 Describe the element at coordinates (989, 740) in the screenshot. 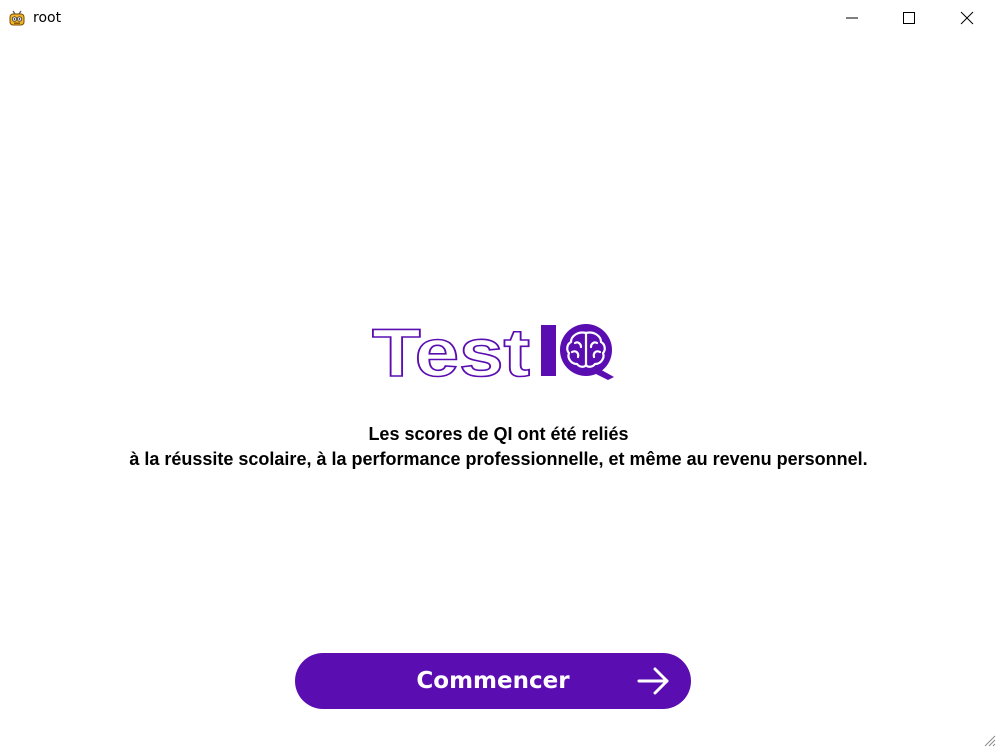

I see `resize-grip-icon` at that location.